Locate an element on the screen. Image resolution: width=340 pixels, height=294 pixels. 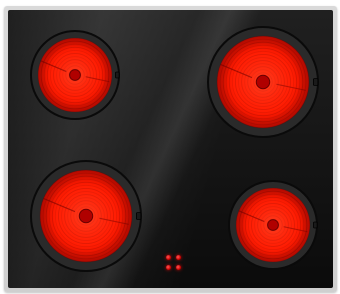
control-indicator-bottom-left is located at coordinates (168, 267).